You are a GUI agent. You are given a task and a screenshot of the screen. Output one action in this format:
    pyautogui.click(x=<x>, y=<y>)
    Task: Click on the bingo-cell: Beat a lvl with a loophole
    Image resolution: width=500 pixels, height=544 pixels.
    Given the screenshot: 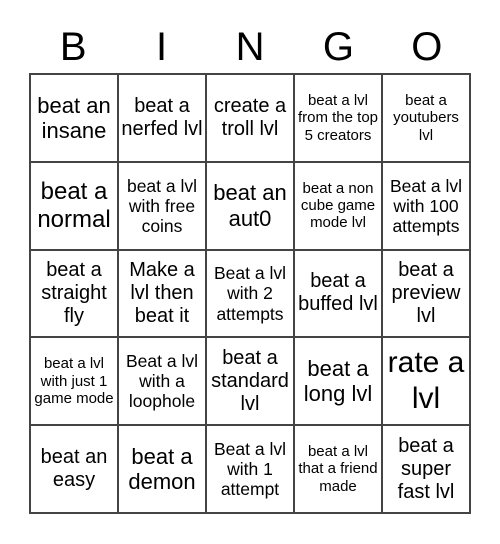 What is the action you would take?
    pyautogui.click(x=162, y=381)
    